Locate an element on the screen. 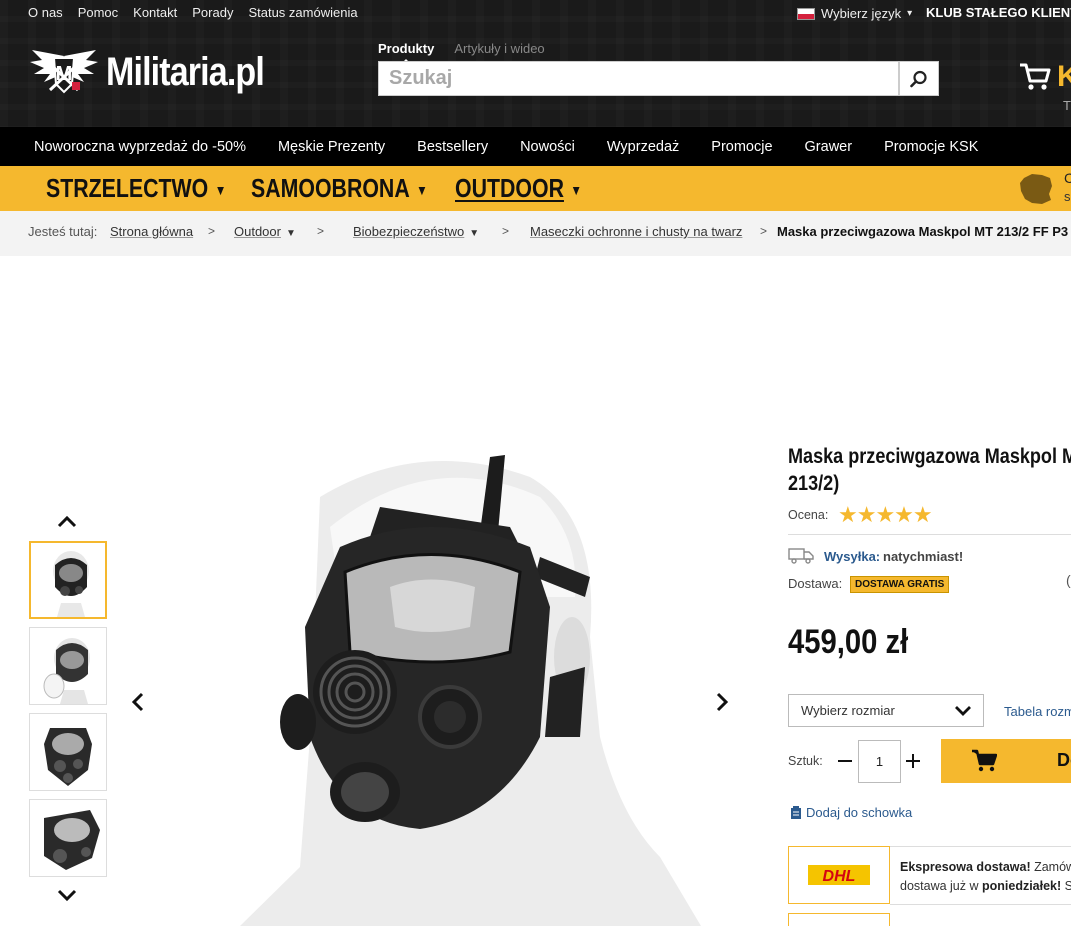  promo-item-sale: Noworoczna wyprzedaż do -50% is located at coordinates (140, 147).